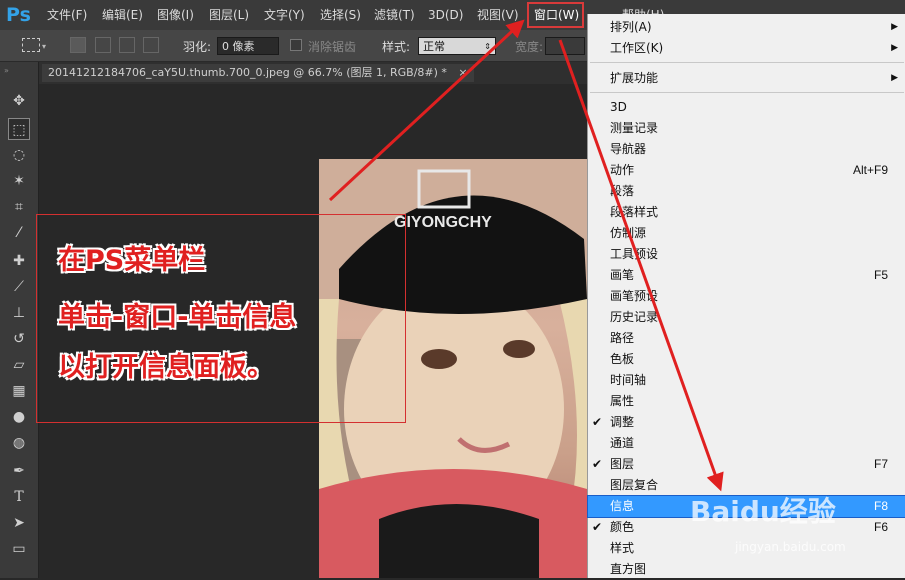 The height and width of the screenshot is (580, 905). I want to click on baidu-watermark-url: jingyan.baidu.com, so click(790, 547).